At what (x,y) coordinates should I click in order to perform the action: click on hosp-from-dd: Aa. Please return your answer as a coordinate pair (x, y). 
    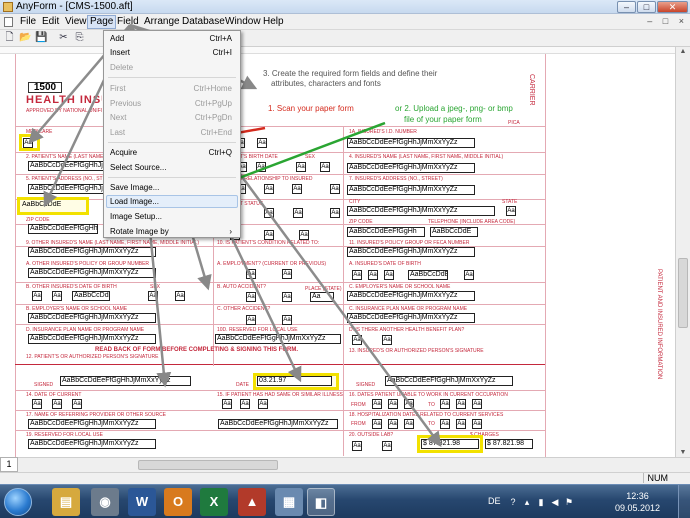
    Looking at the image, I should click on (393, 424).